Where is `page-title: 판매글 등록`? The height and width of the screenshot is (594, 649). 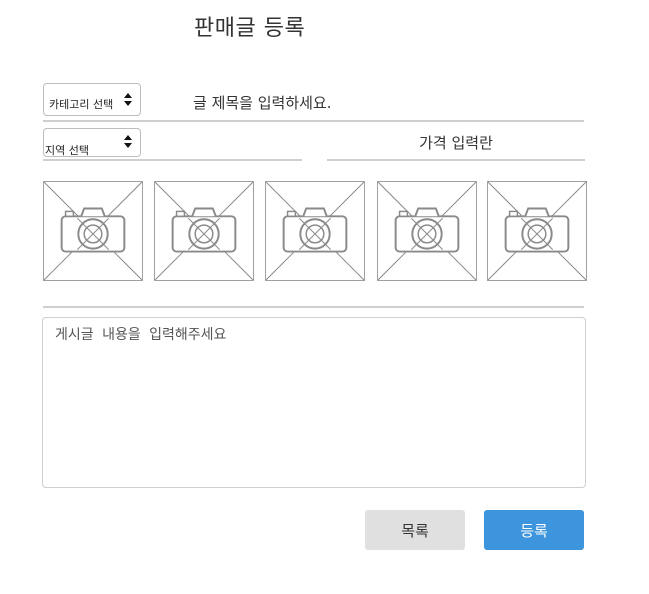 page-title: 판매글 등록 is located at coordinates (250, 28).